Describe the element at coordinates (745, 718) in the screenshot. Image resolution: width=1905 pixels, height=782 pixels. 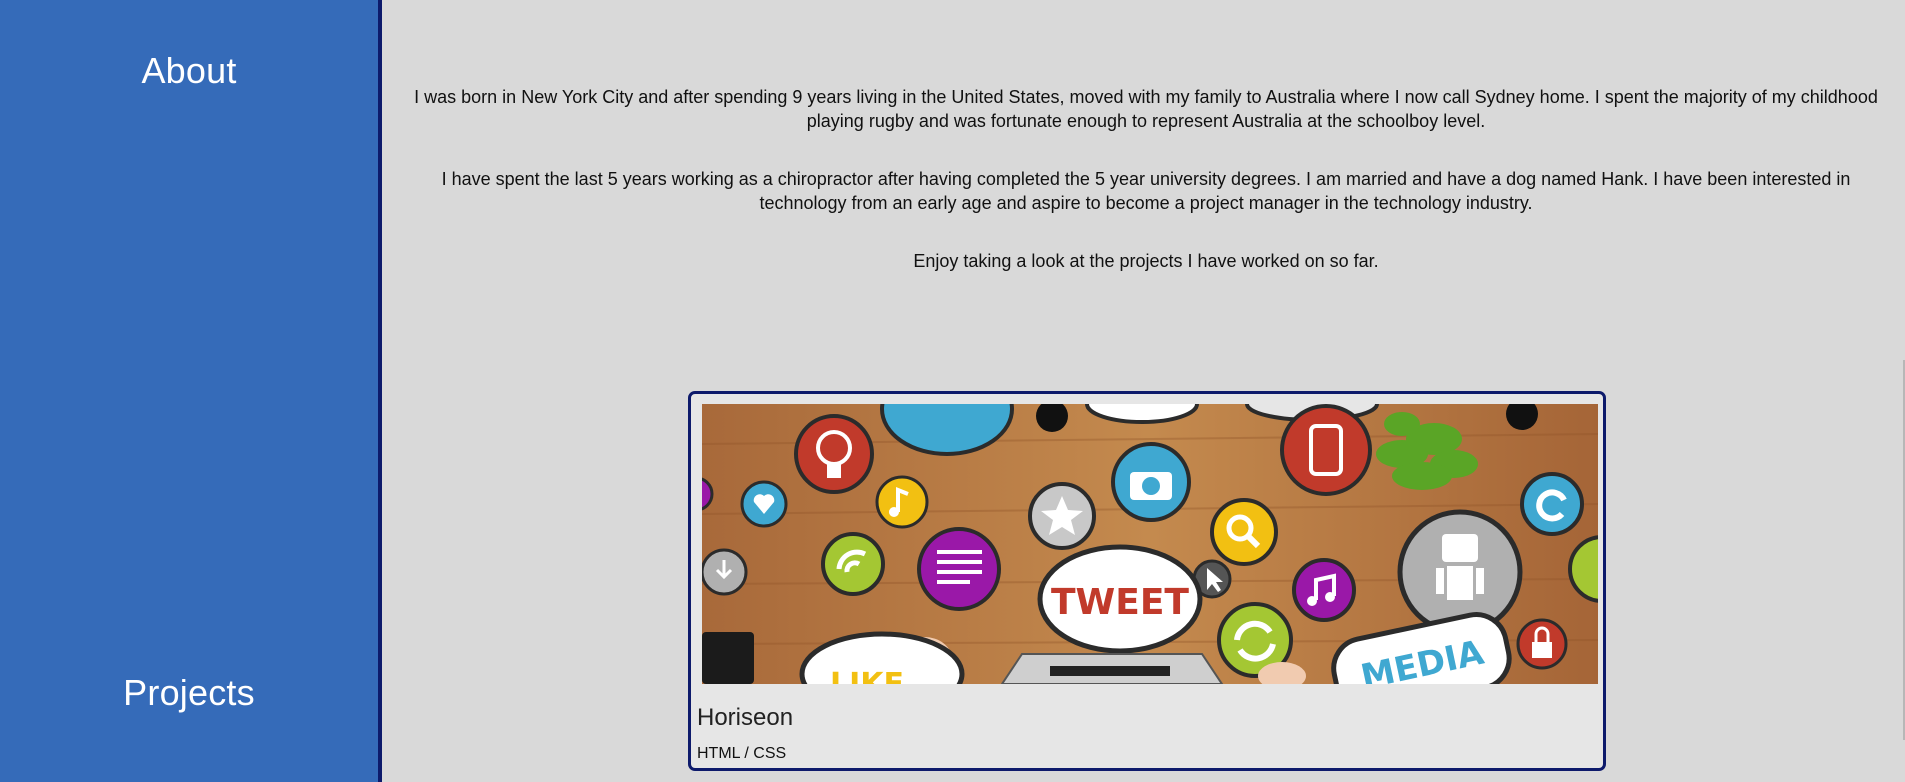
I see `project-title: Horiseon` at that location.